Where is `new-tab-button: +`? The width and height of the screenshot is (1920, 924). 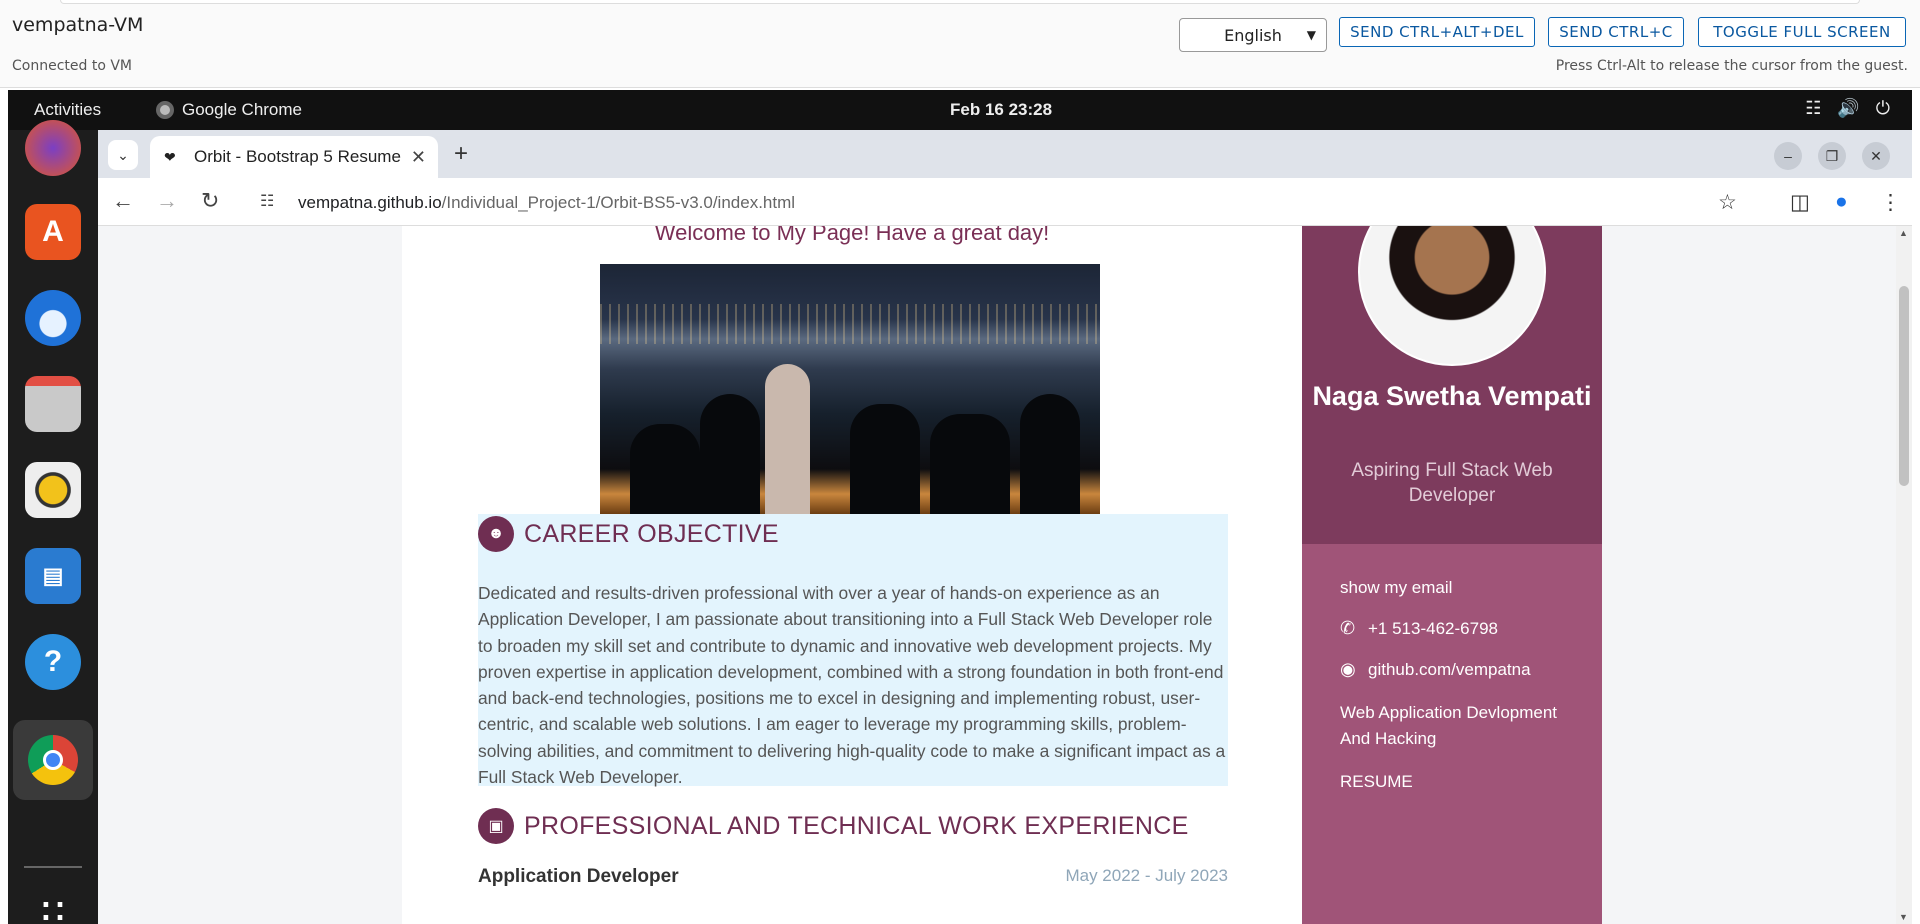
new-tab-button: + is located at coordinates (461, 154).